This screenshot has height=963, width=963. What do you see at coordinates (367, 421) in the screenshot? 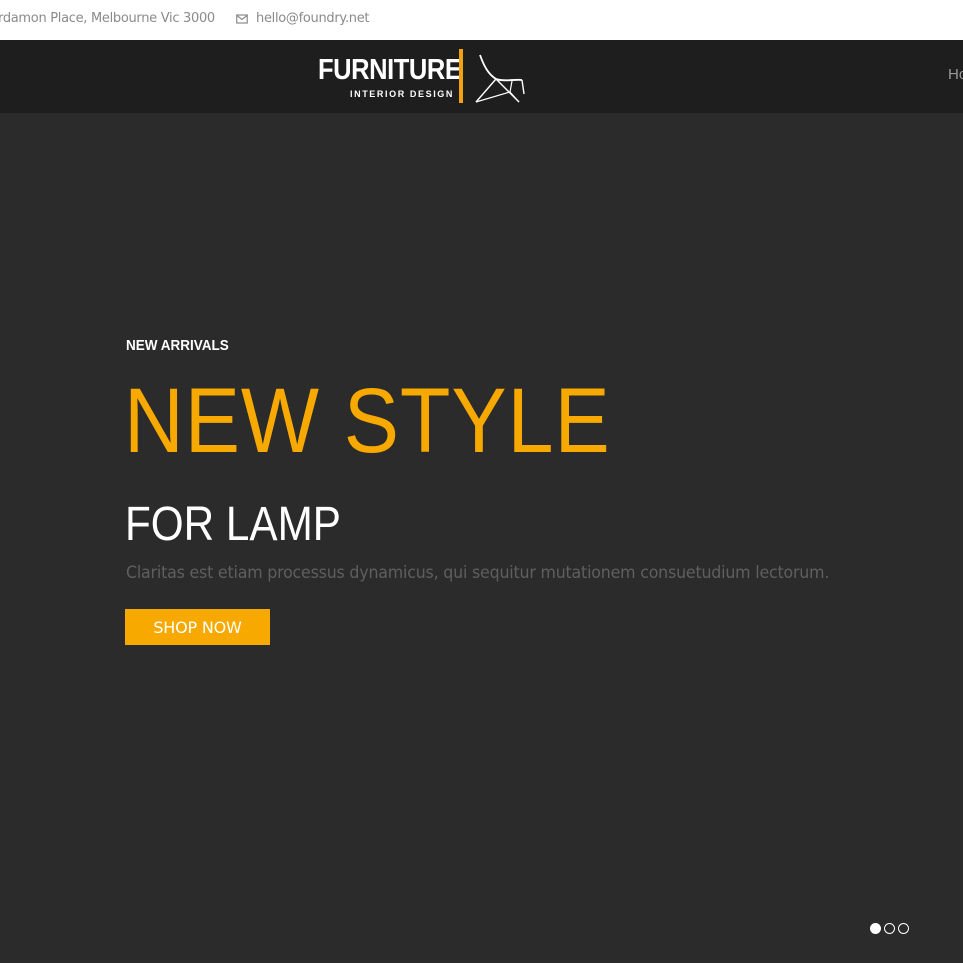
I see `hero-headline: NEW STYLE` at bounding box center [367, 421].